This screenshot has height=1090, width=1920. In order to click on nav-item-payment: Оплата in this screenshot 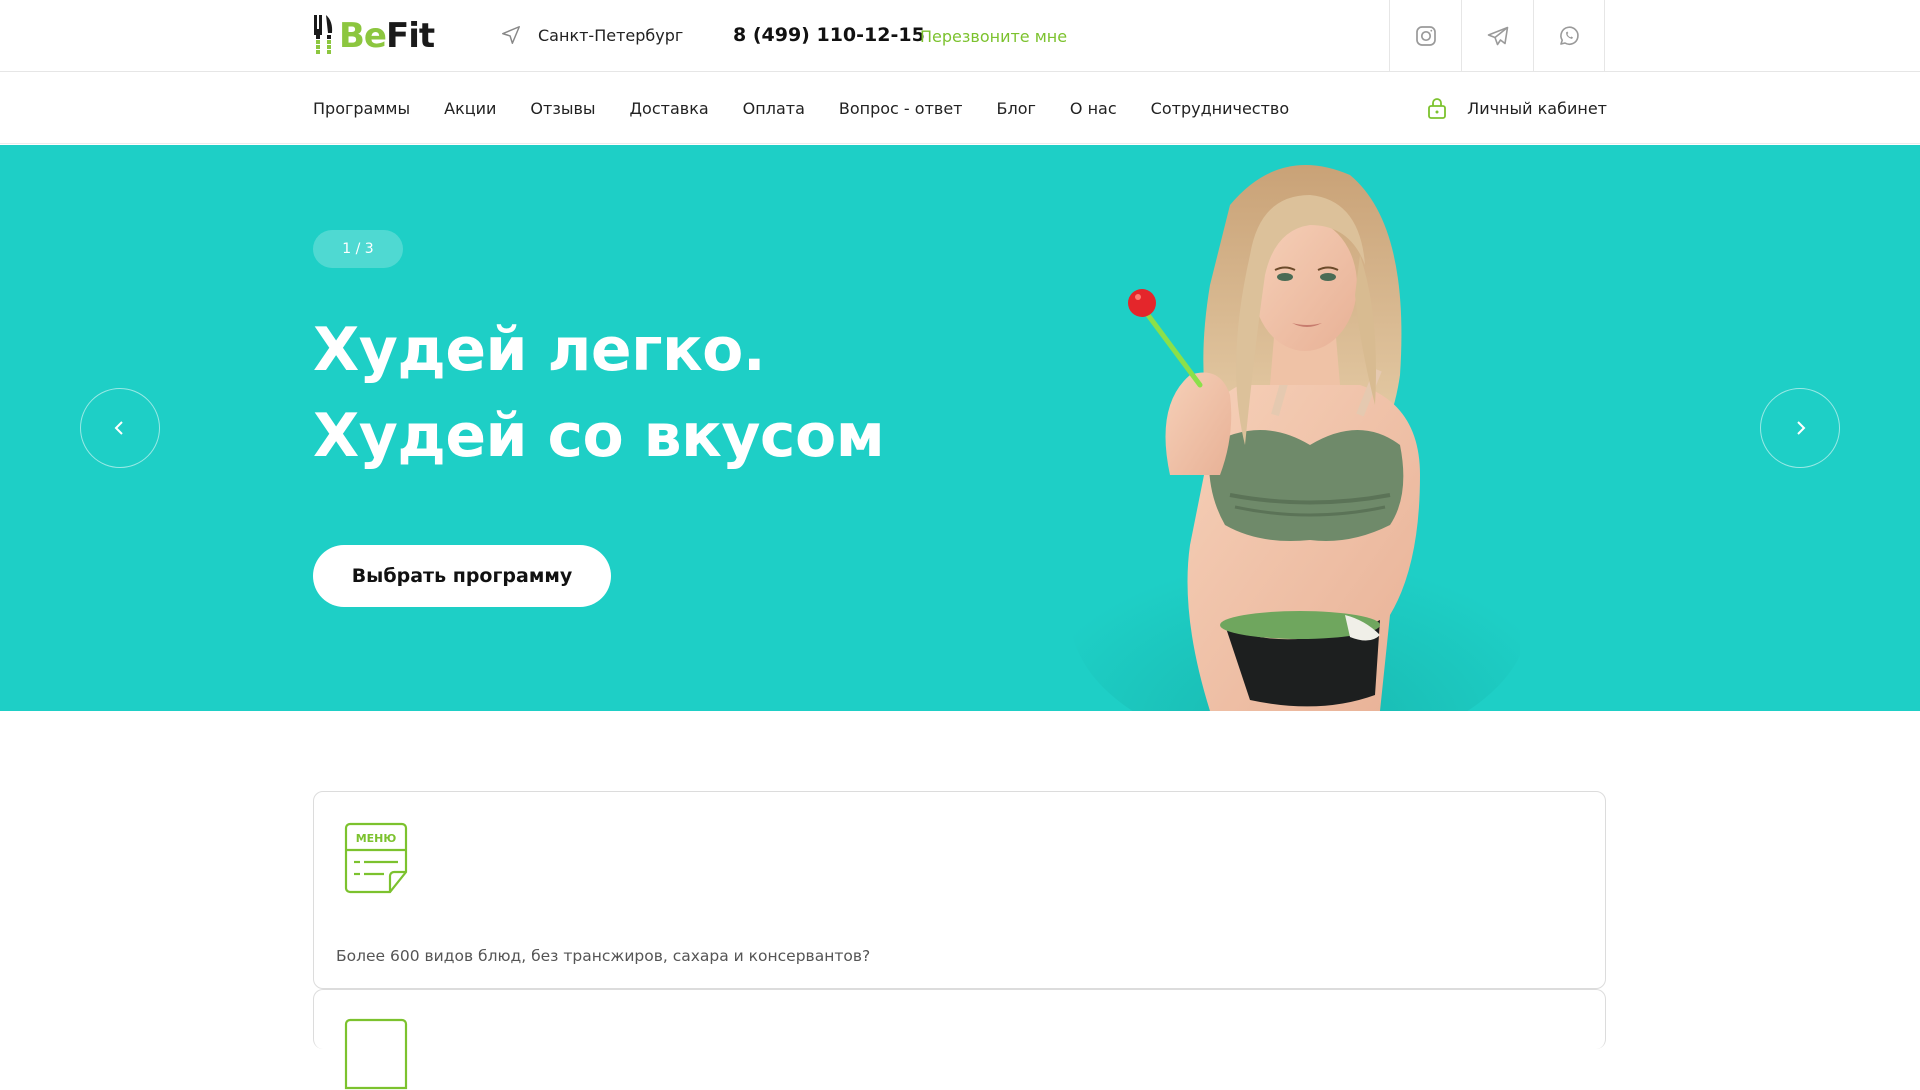, I will do `click(774, 108)`.